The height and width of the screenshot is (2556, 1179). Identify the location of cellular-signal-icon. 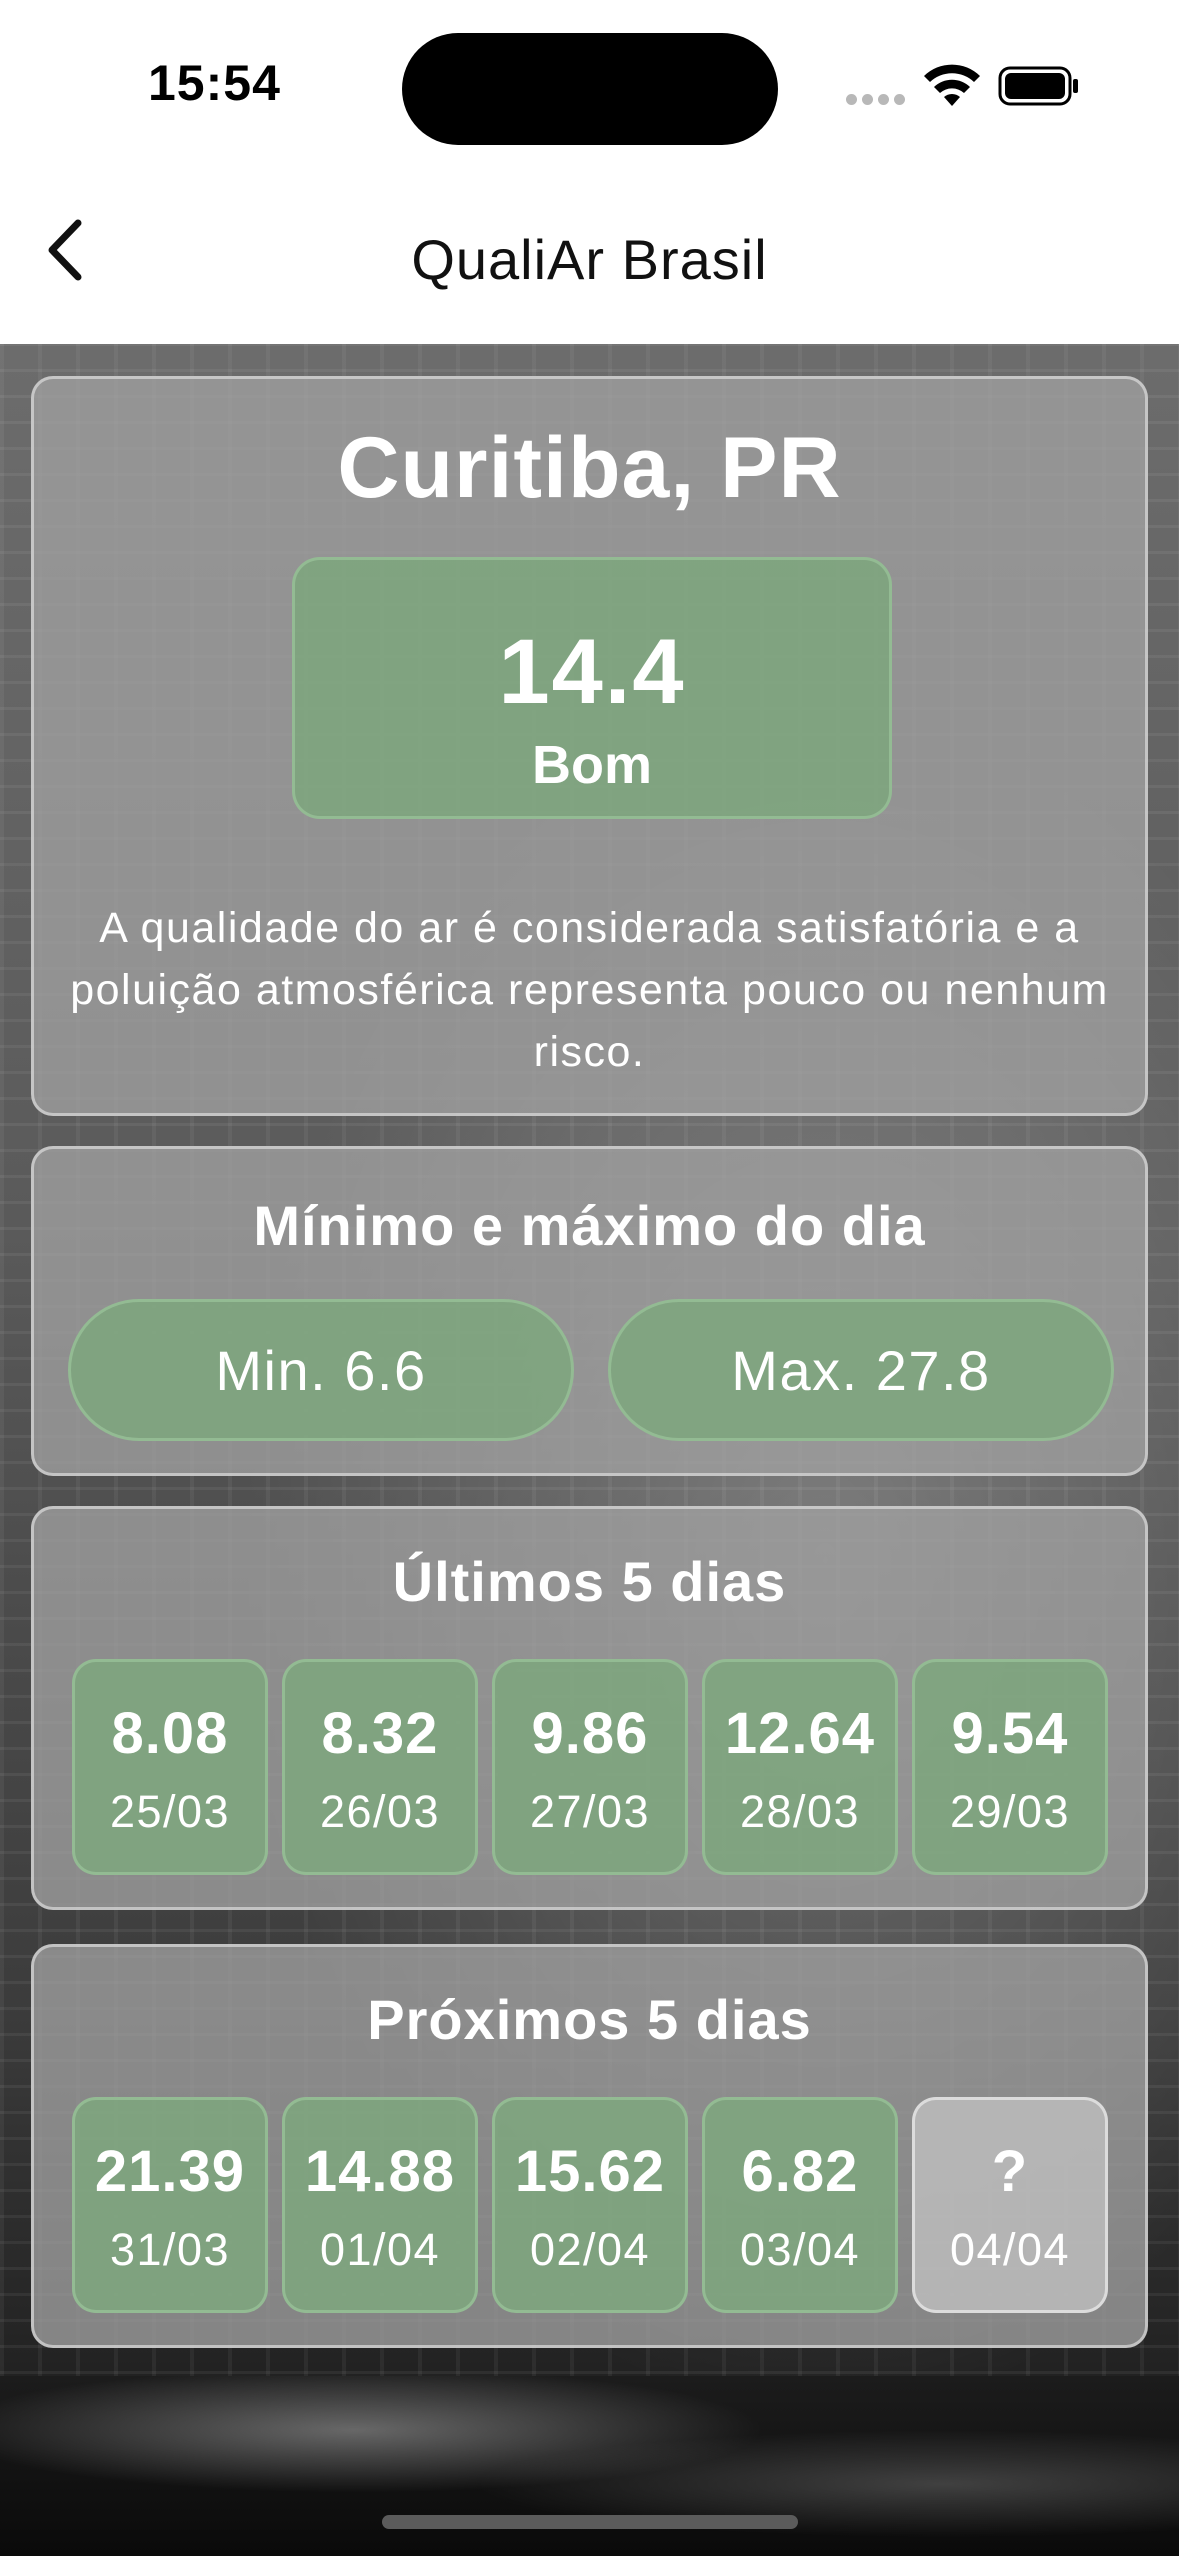
(876, 100).